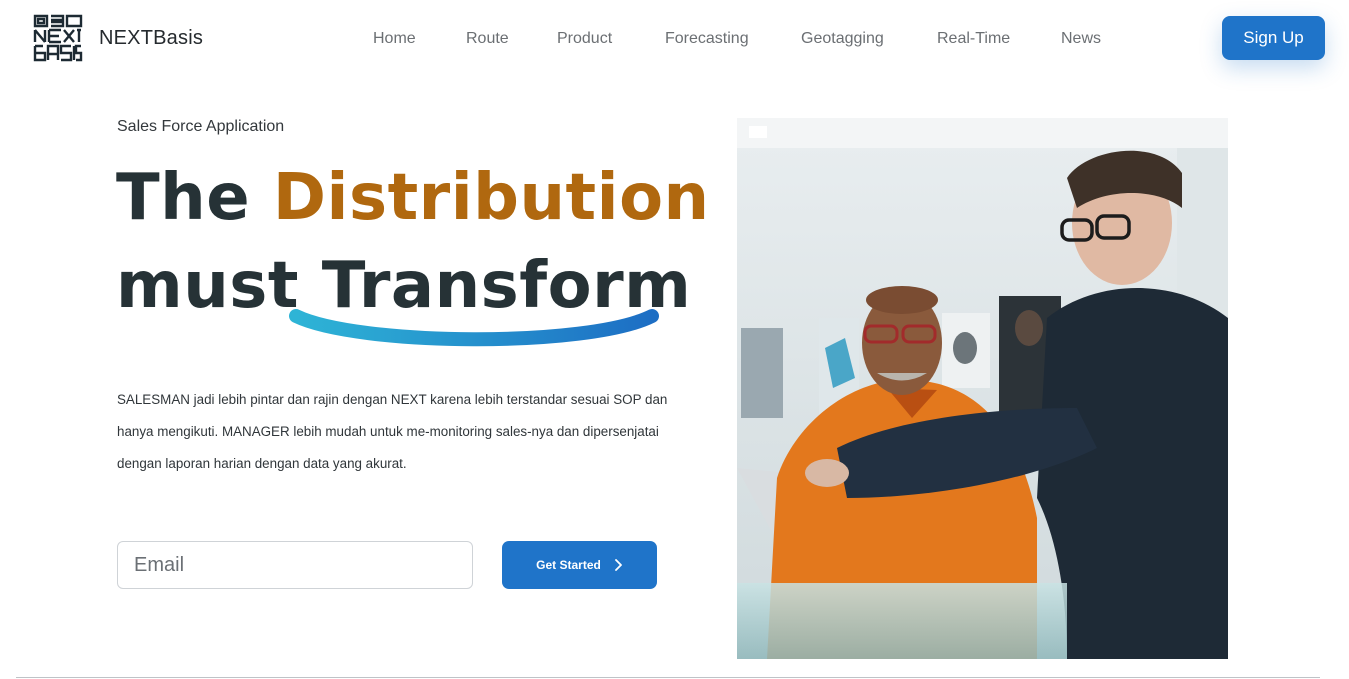  Describe the element at coordinates (842, 39) in the screenshot. I see `nav-geotagging: Geotagging` at that location.